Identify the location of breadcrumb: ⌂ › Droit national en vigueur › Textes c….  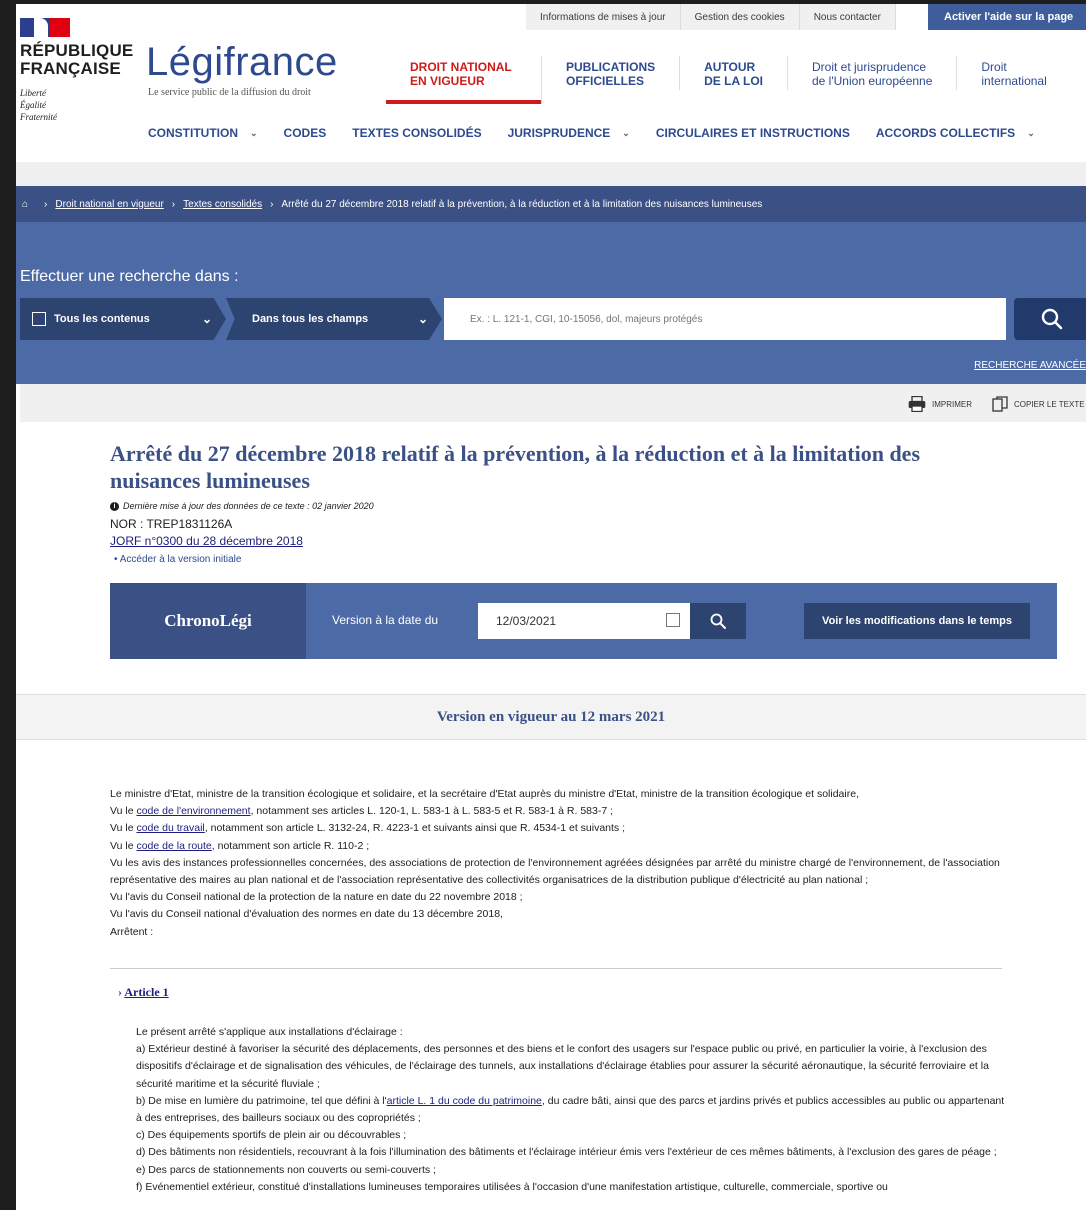
(551, 204).